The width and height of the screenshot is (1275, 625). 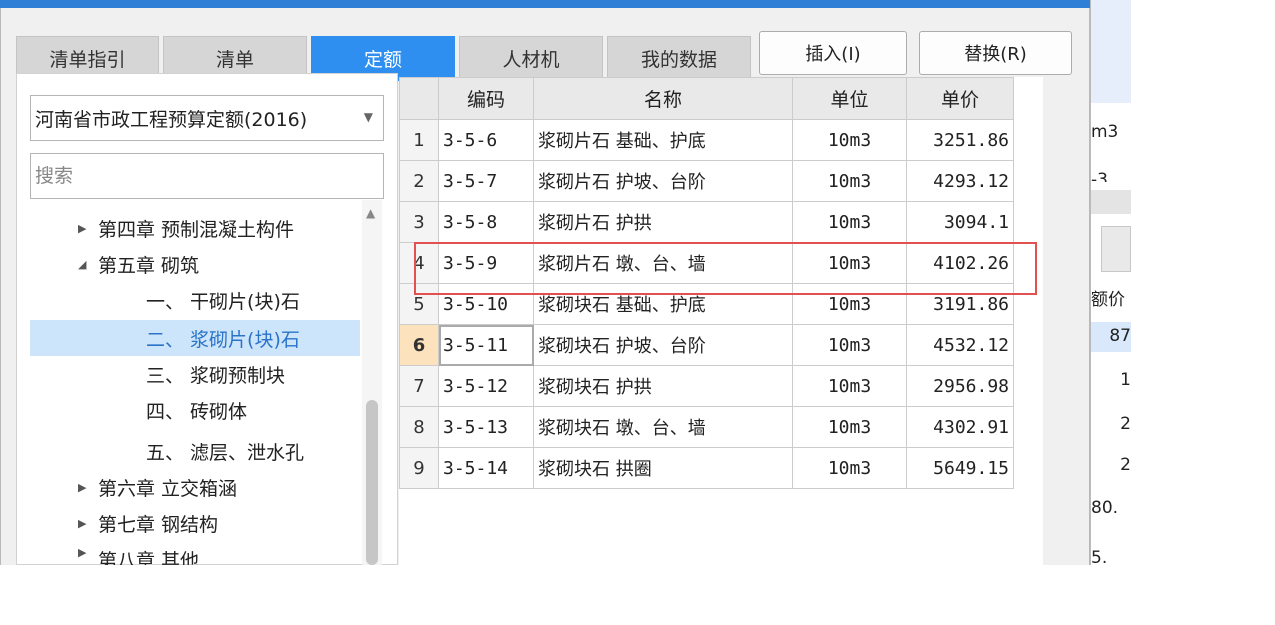 What do you see at coordinates (960, 263) in the screenshot?
I see `cell-price: 4102.26` at bounding box center [960, 263].